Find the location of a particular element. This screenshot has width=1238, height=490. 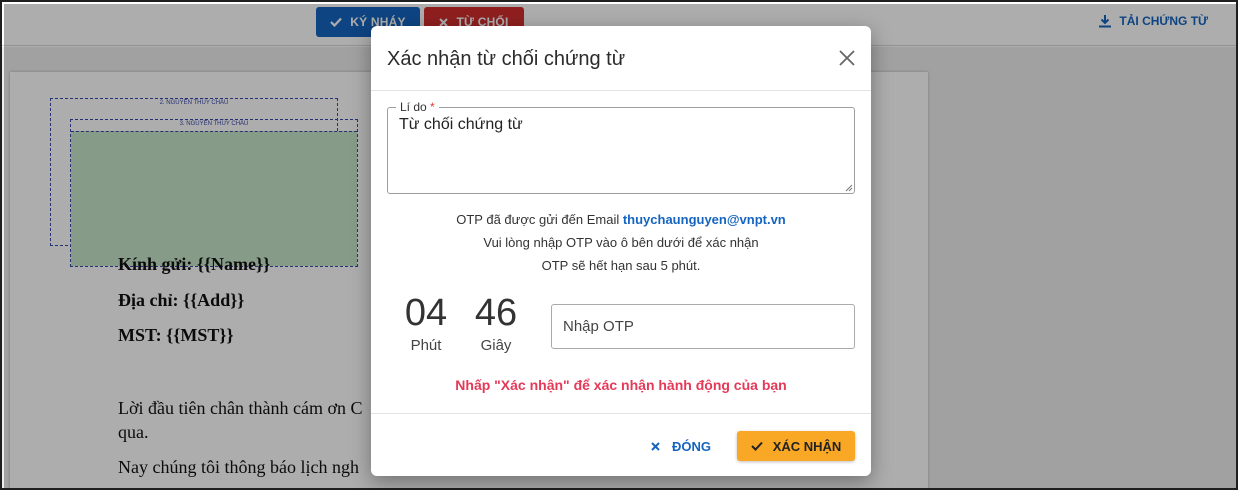

reason-textarea: Từ chối chứng từ is located at coordinates (621, 150).